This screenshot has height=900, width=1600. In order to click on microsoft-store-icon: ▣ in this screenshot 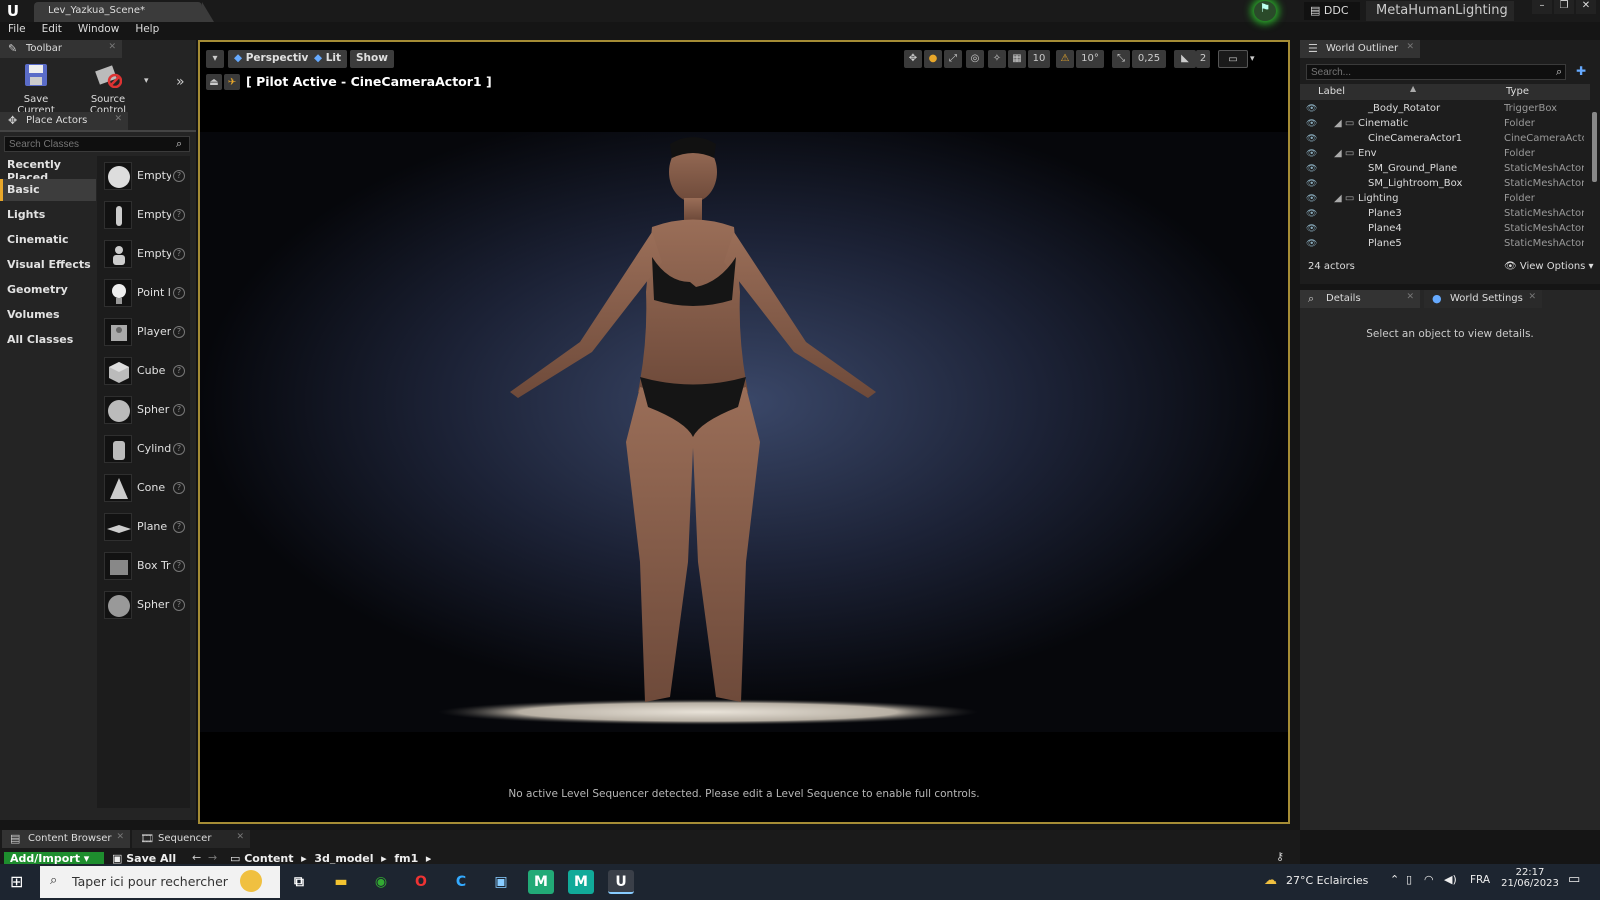, I will do `click(501, 882)`.